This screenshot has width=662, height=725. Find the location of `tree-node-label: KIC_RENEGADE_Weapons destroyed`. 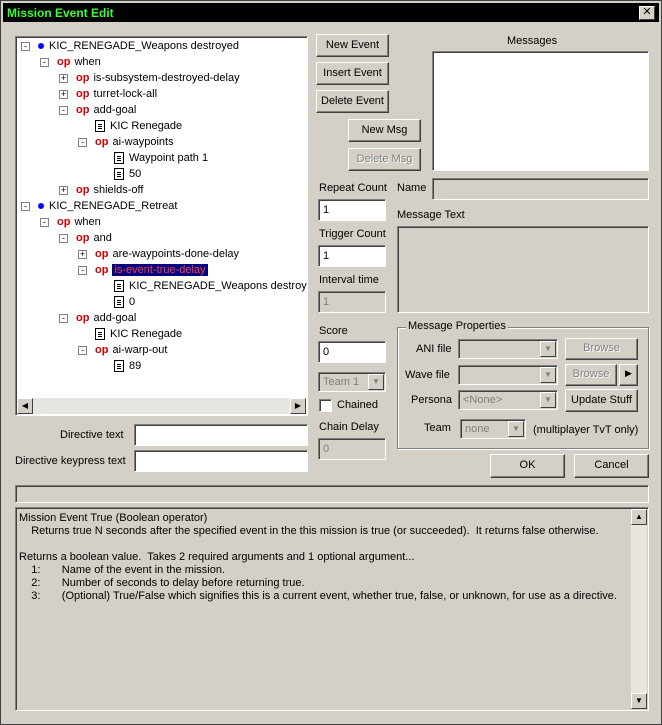

tree-node-label: KIC_RENEGADE_Weapons destroyed is located at coordinates (218, 286).